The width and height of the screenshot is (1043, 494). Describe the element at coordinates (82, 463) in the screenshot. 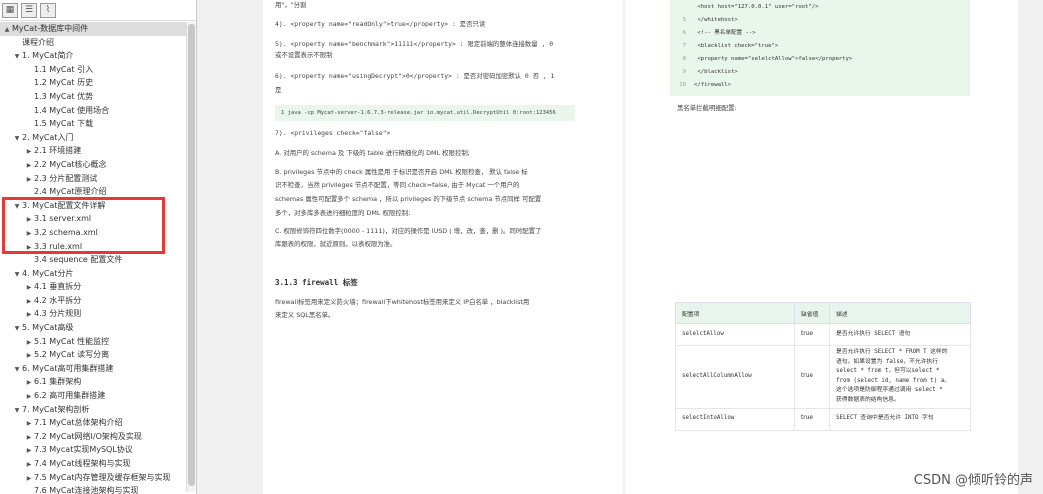

I see `tree-node-label: 7.4 MyCat线程架构与实现` at that location.